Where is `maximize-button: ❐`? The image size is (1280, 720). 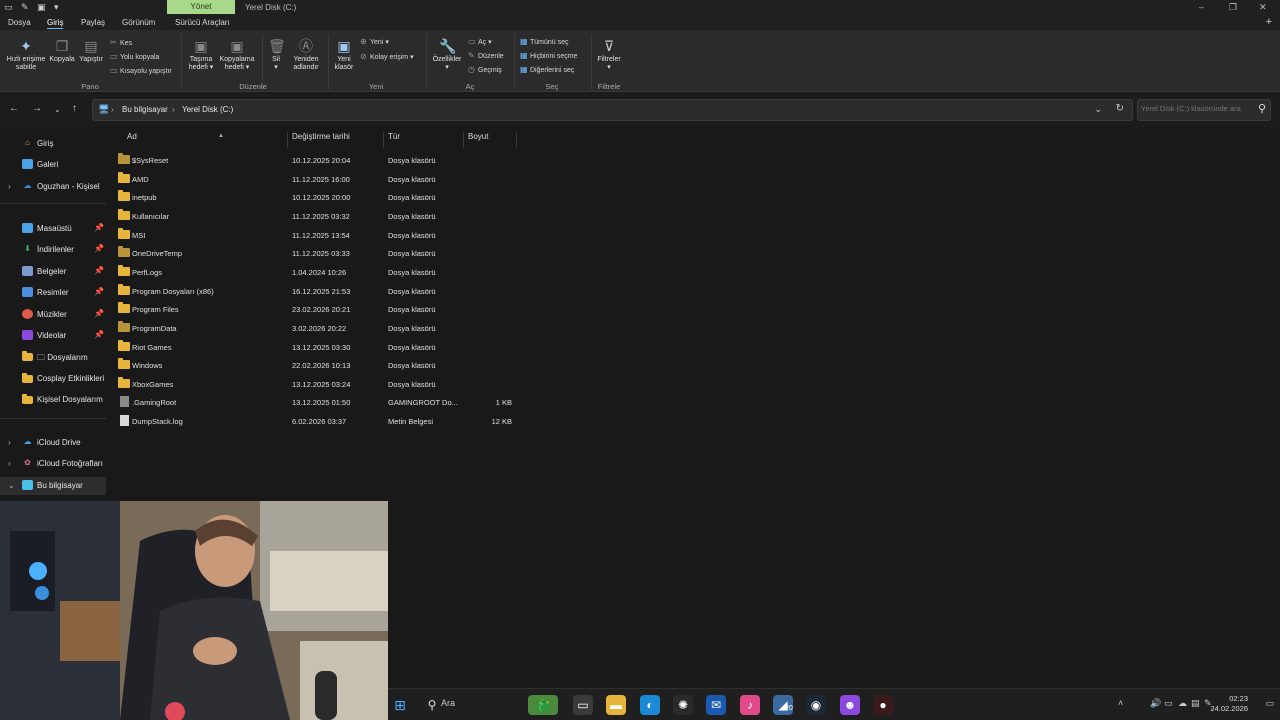 maximize-button: ❐ is located at coordinates (1233, 7).